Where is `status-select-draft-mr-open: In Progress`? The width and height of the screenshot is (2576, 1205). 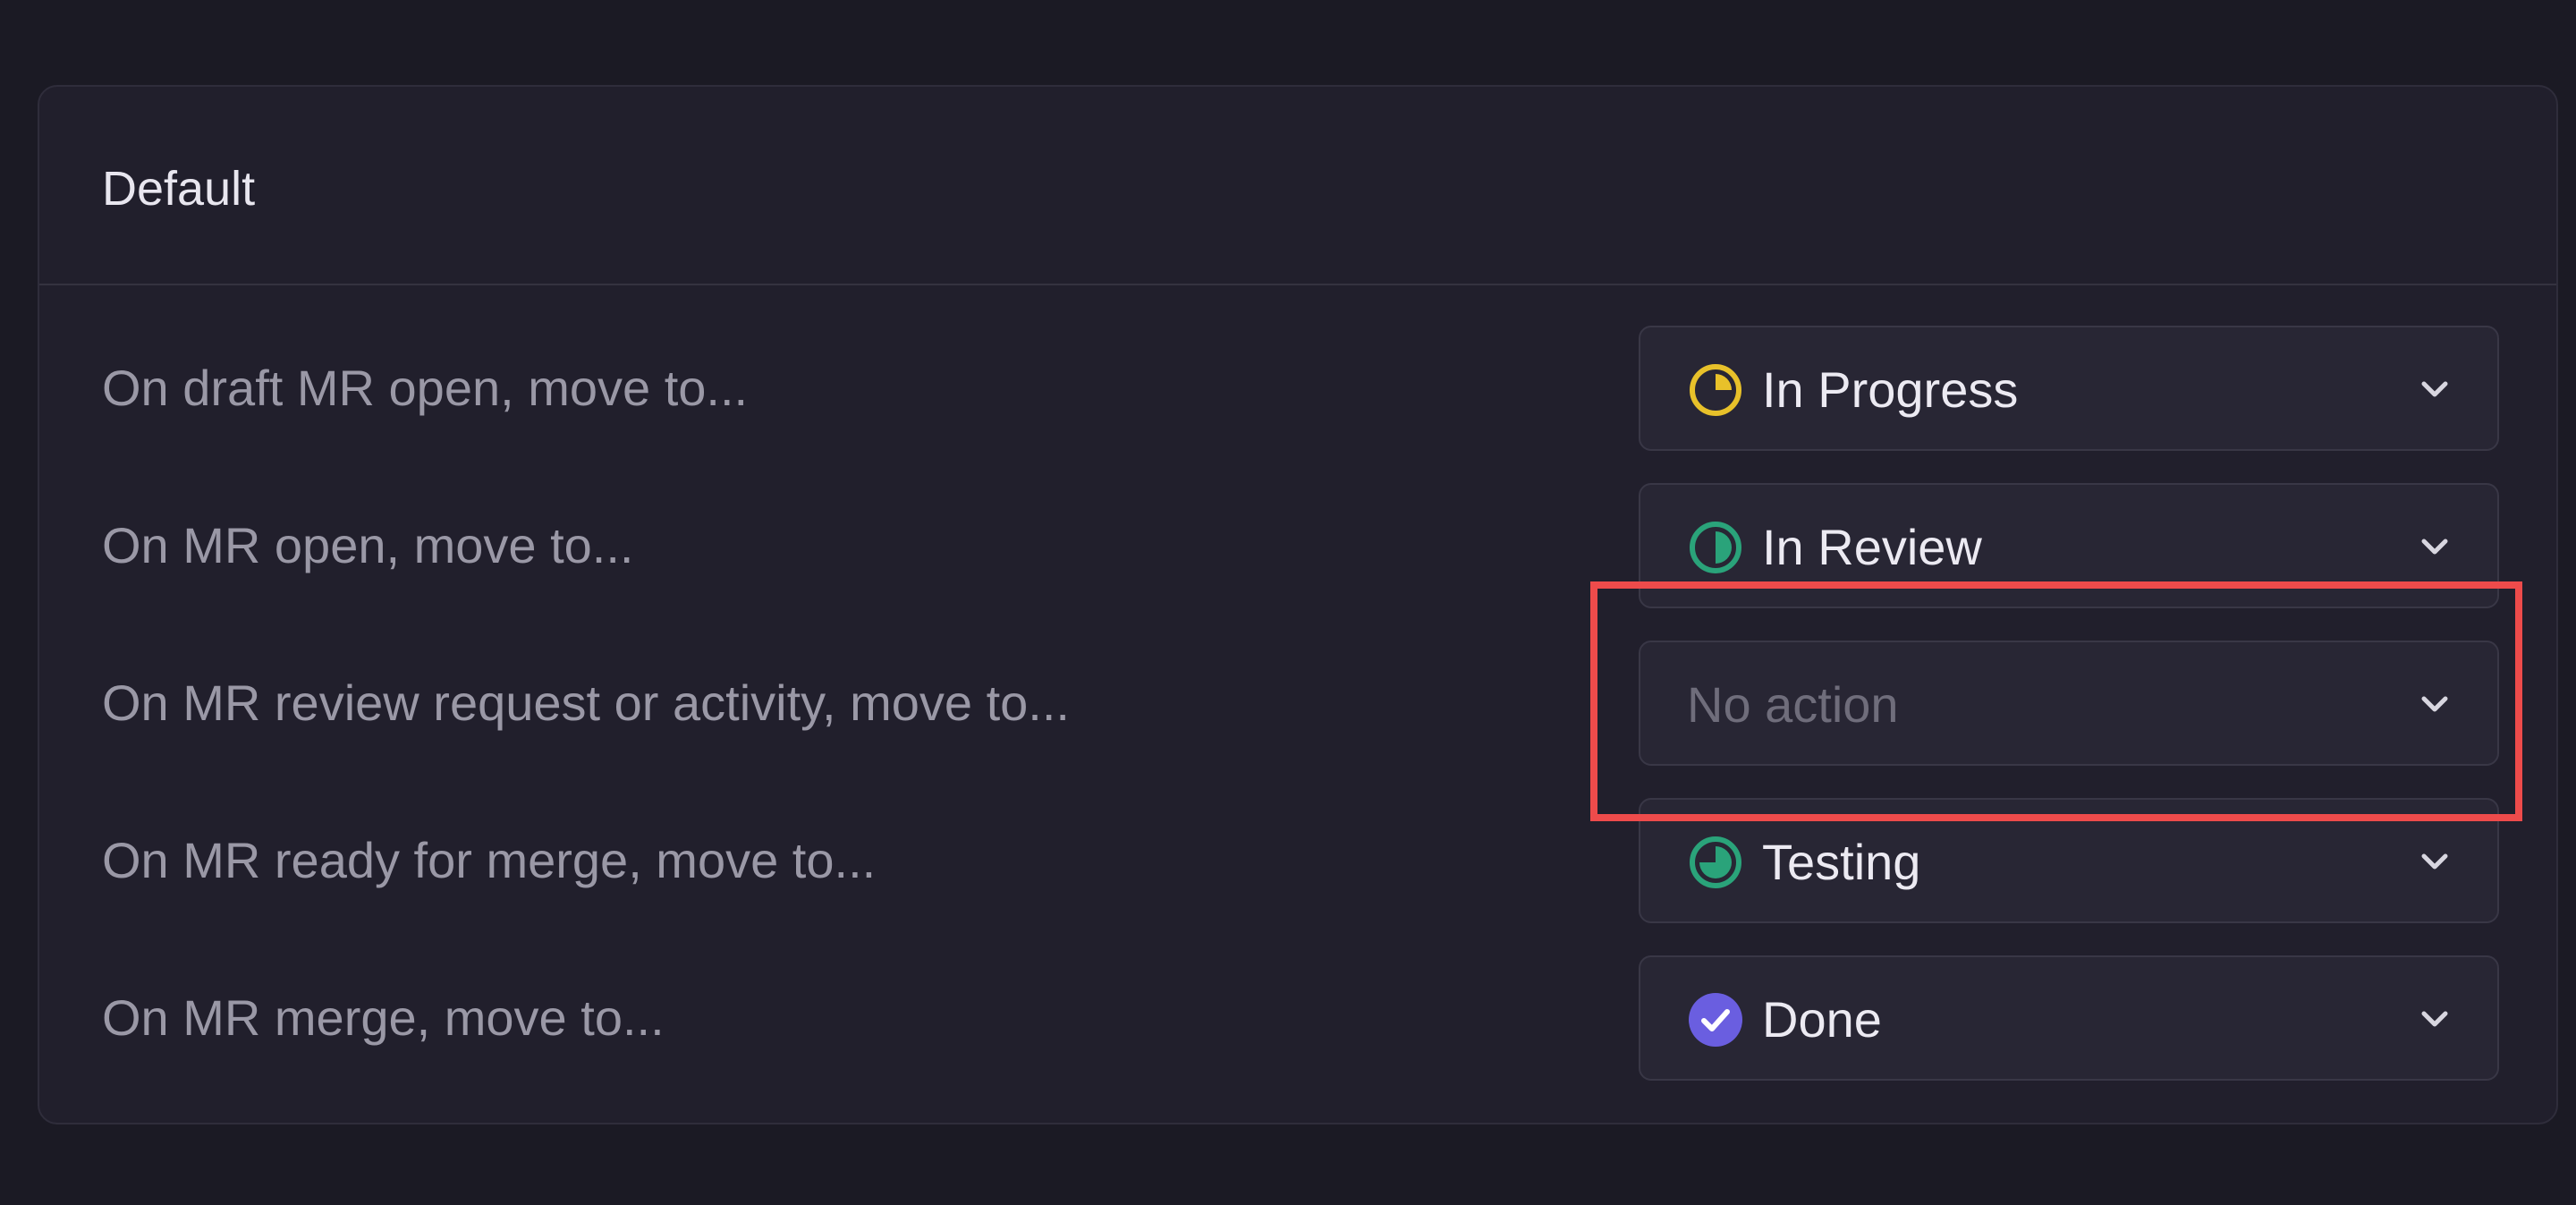
status-select-draft-mr-open: In Progress is located at coordinates (2069, 388).